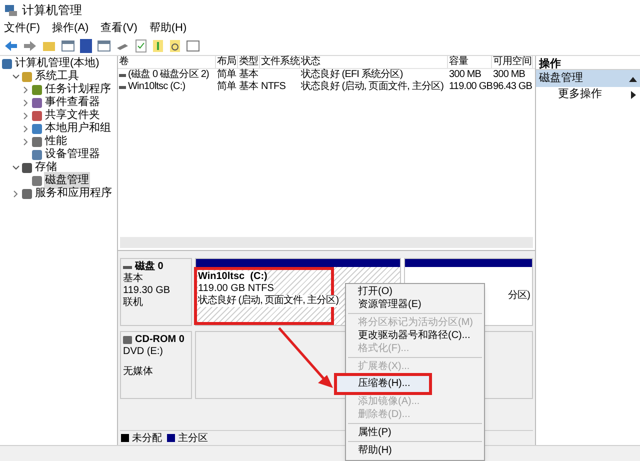 Image resolution: width=640 pixels, height=461 pixels. What do you see at coordinates (138, 372) in the screenshot?
I see `disk-status: 无媒体` at bounding box center [138, 372].